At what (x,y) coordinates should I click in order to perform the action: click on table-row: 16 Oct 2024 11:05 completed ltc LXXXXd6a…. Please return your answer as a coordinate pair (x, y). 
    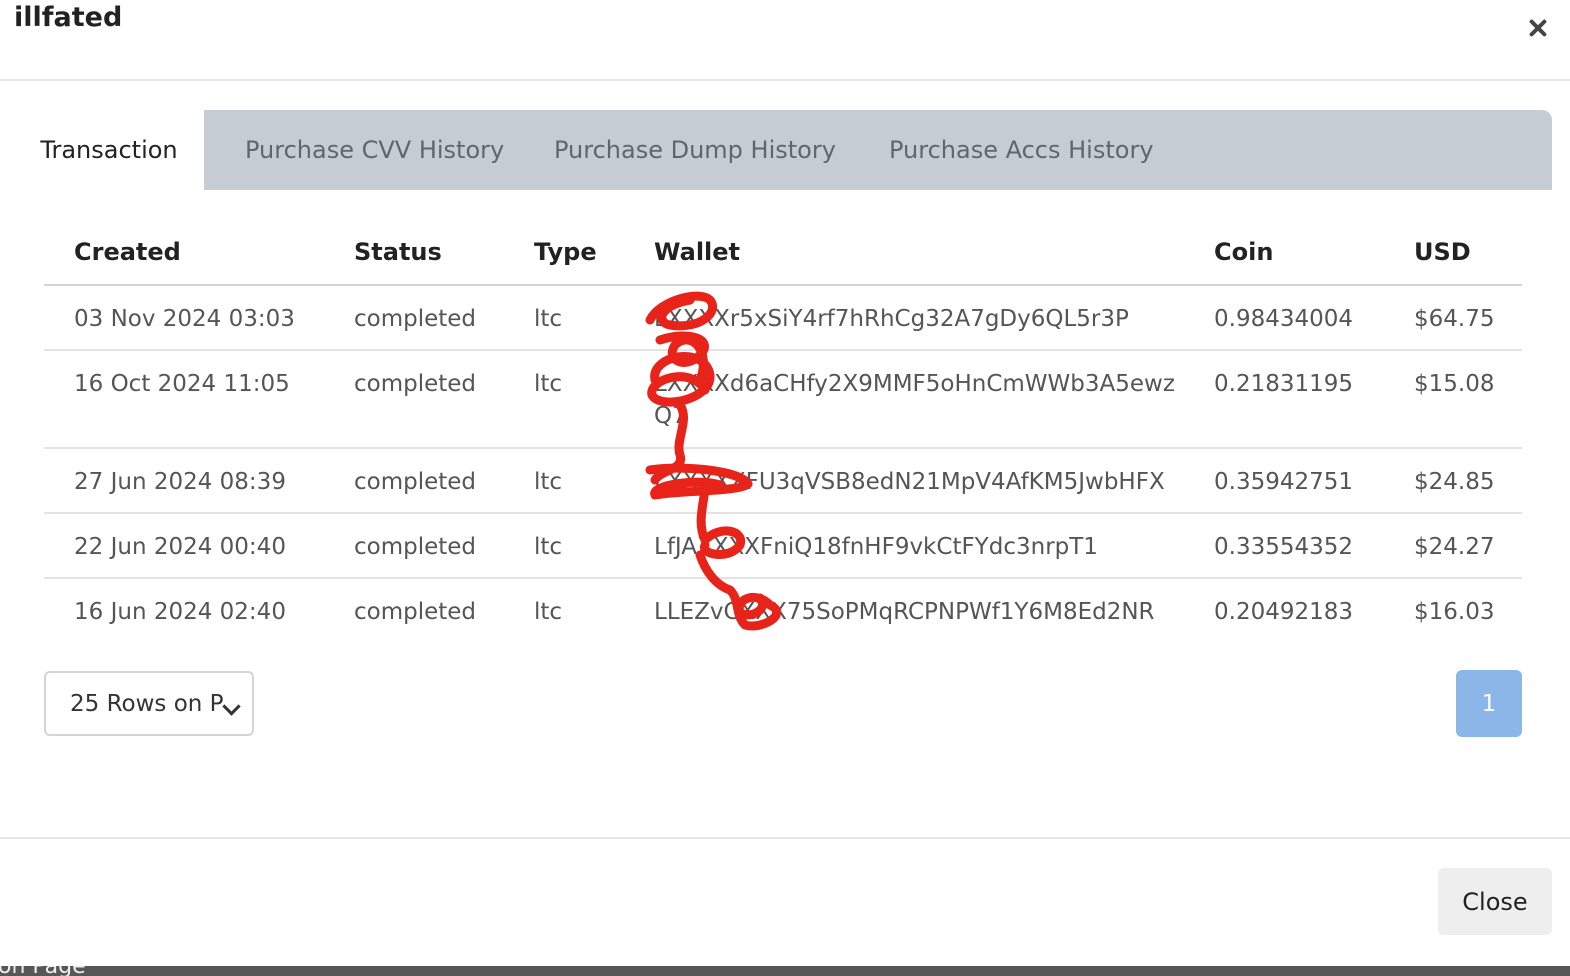
    Looking at the image, I should click on (783, 399).